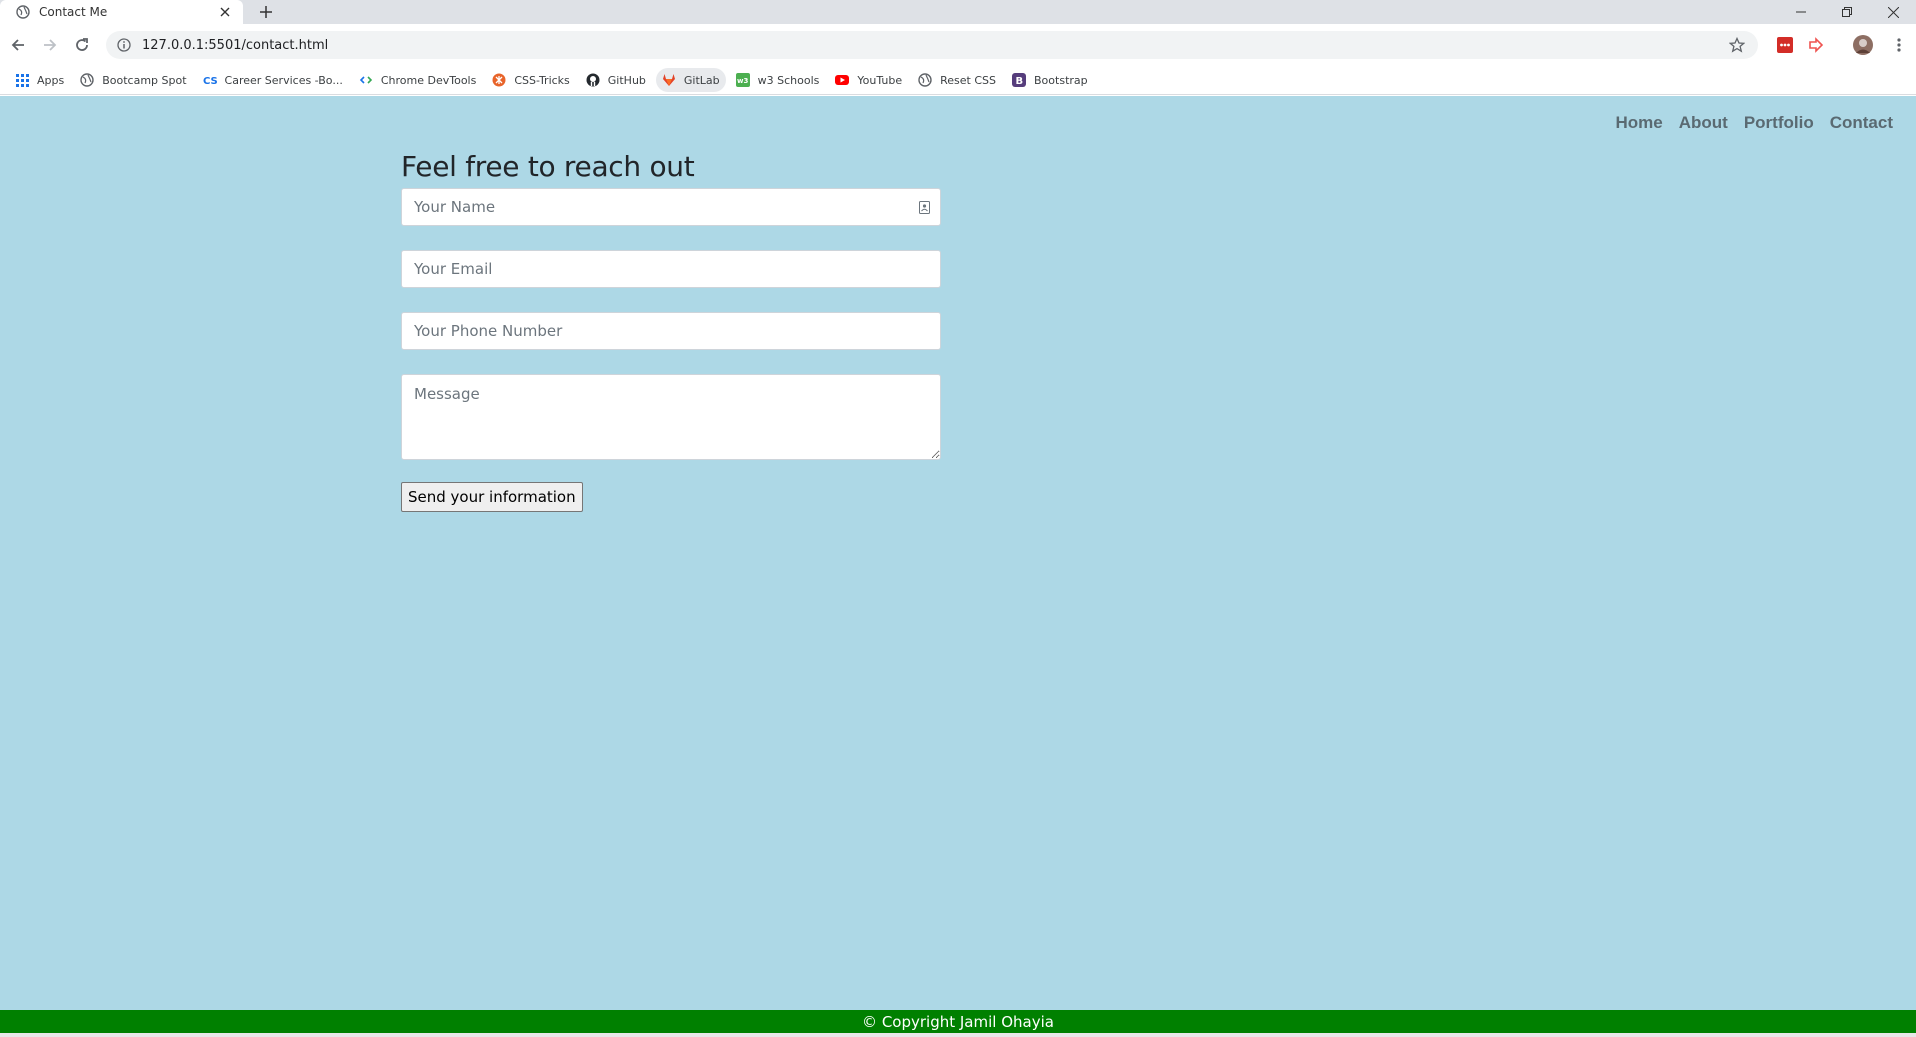 Image resolution: width=1916 pixels, height=1037 pixels. I want to click on bookmark-css-tricks: CSS-Tricks, so click(530, 80).